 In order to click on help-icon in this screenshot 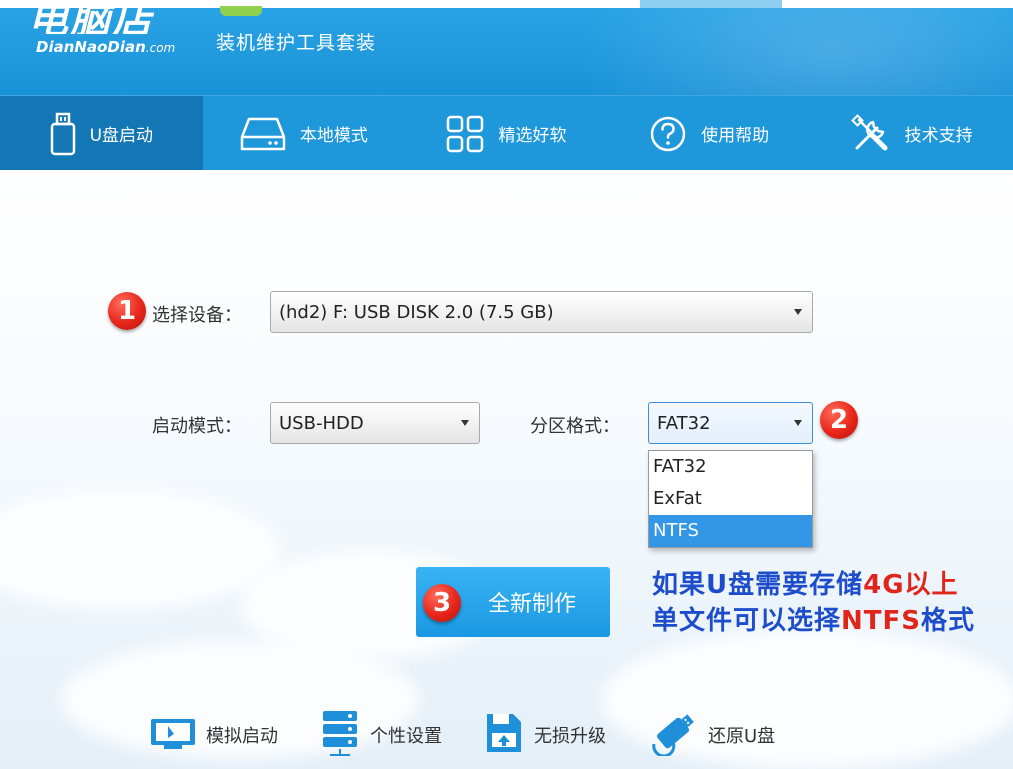, I will do `click(668, 134)`.